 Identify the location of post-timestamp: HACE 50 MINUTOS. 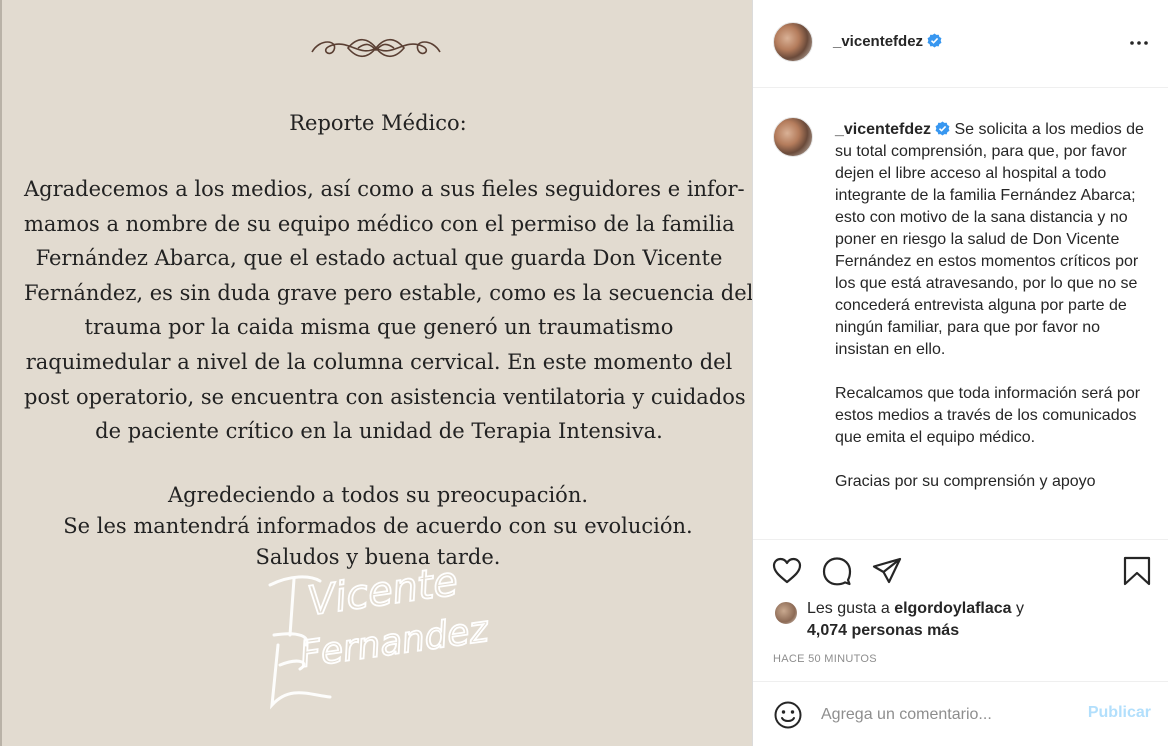
(825, 659).